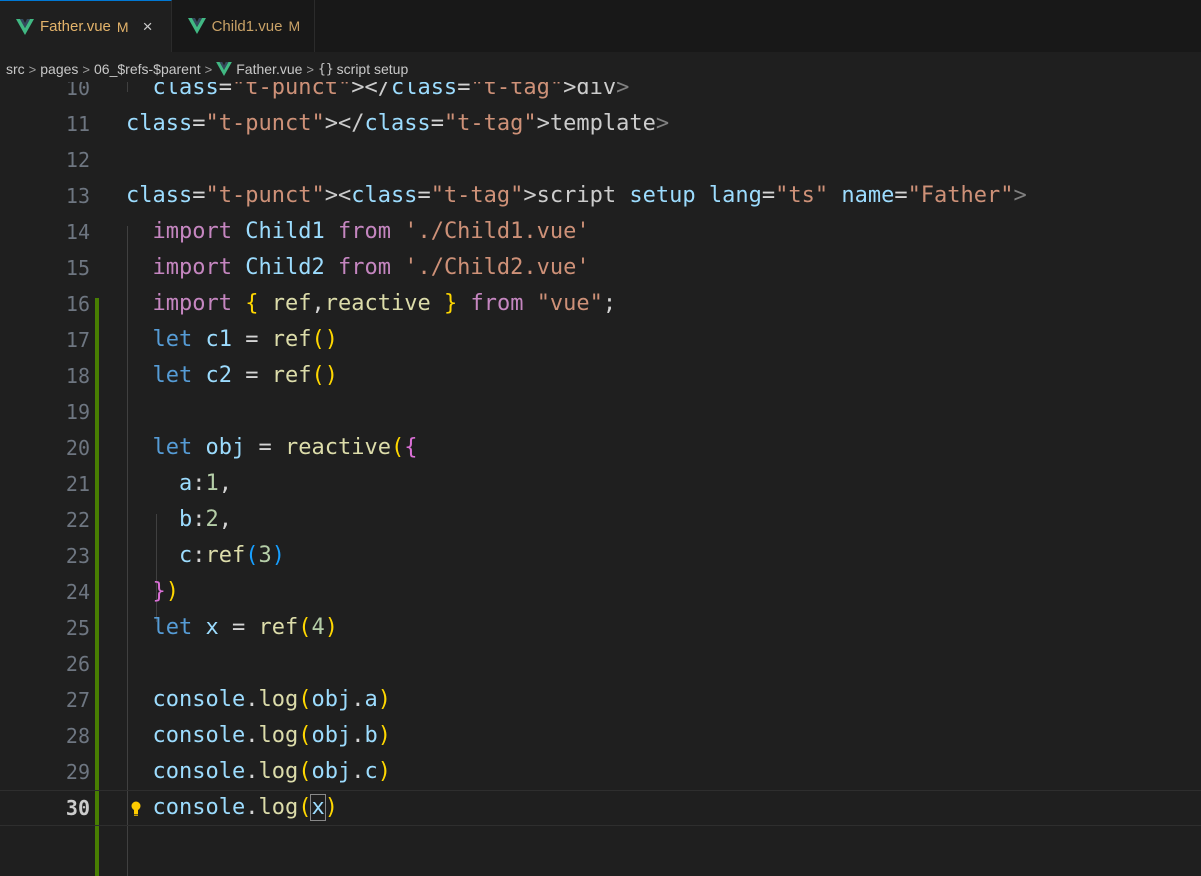 The height and width of the screenshot is (876, 1201). I want to click on line-number: 25, so click(77, 628).